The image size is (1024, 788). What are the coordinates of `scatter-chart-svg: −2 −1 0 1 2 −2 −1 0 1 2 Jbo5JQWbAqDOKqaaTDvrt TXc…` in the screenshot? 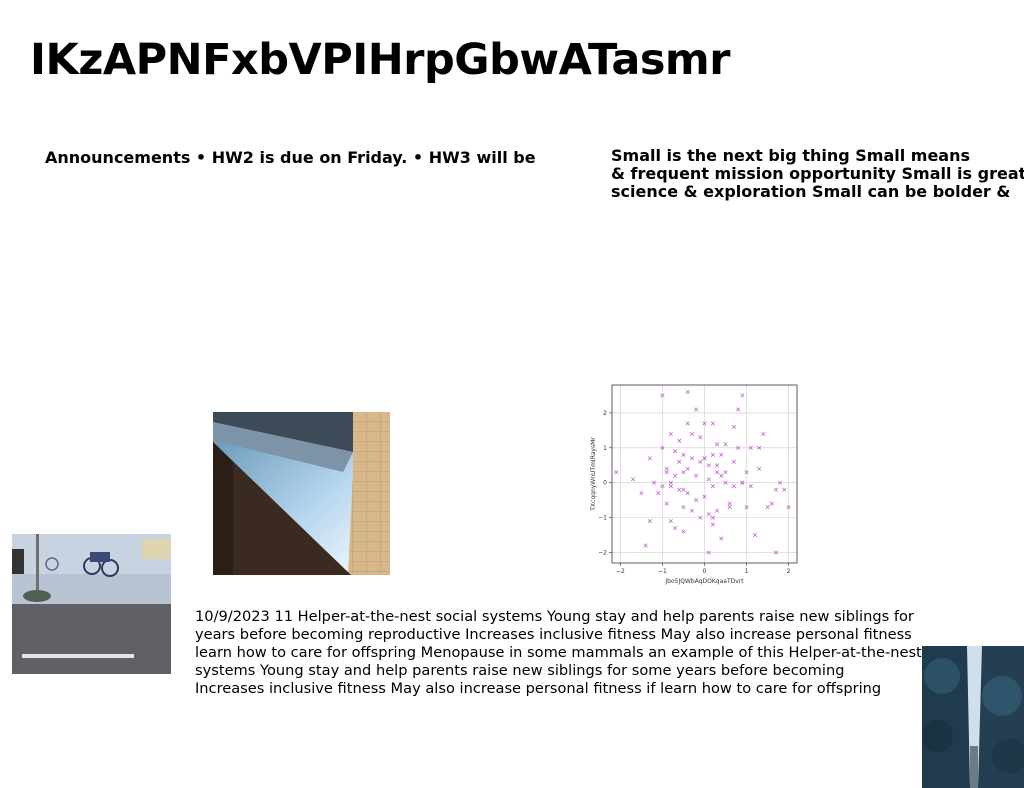 It's located at (694, 484).